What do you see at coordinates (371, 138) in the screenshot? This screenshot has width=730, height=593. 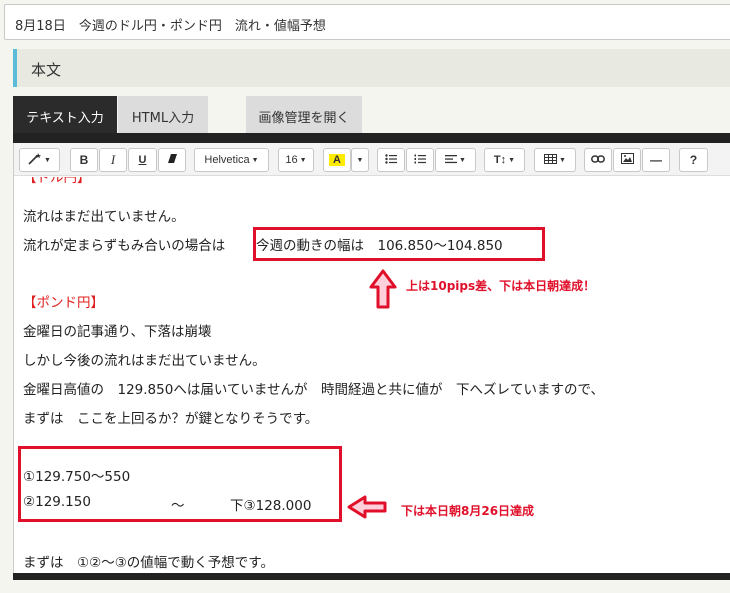 I see `editor-top-bar` at bounding box center [371, 138].